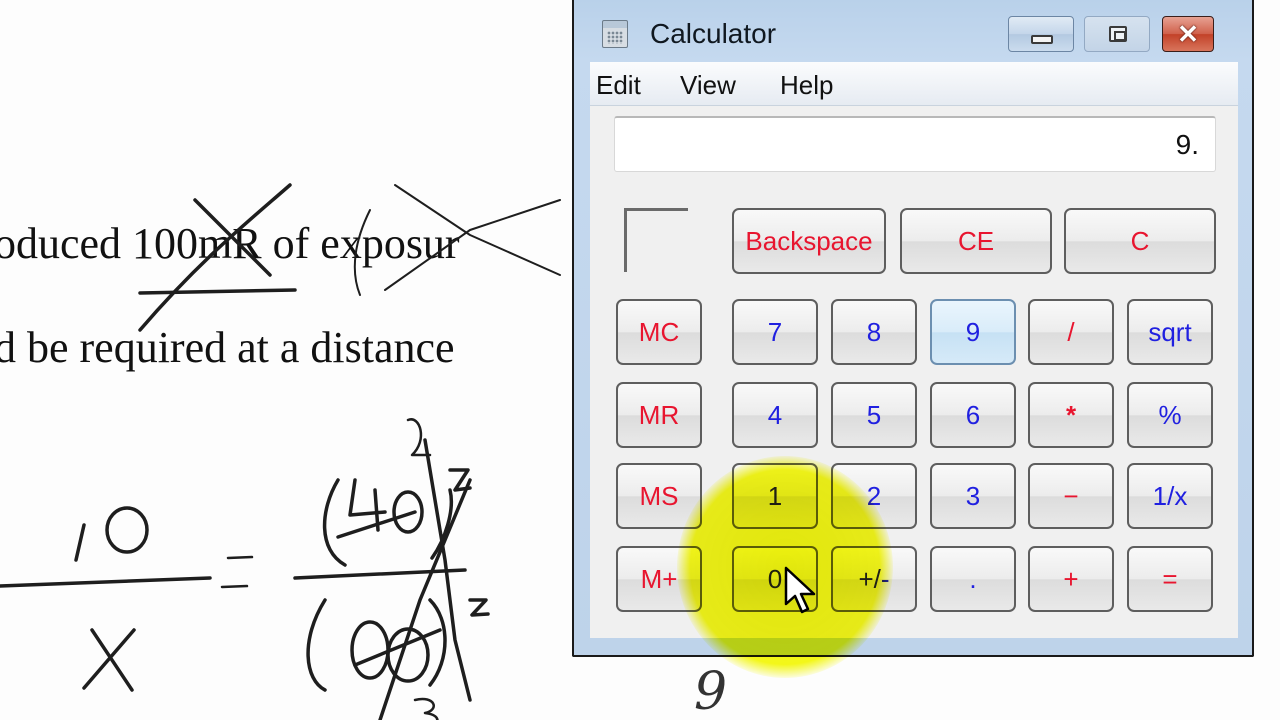  Describe the element at coordinates (711, 691) in the screenshot. I see `handwritten-result: 9` at that location.